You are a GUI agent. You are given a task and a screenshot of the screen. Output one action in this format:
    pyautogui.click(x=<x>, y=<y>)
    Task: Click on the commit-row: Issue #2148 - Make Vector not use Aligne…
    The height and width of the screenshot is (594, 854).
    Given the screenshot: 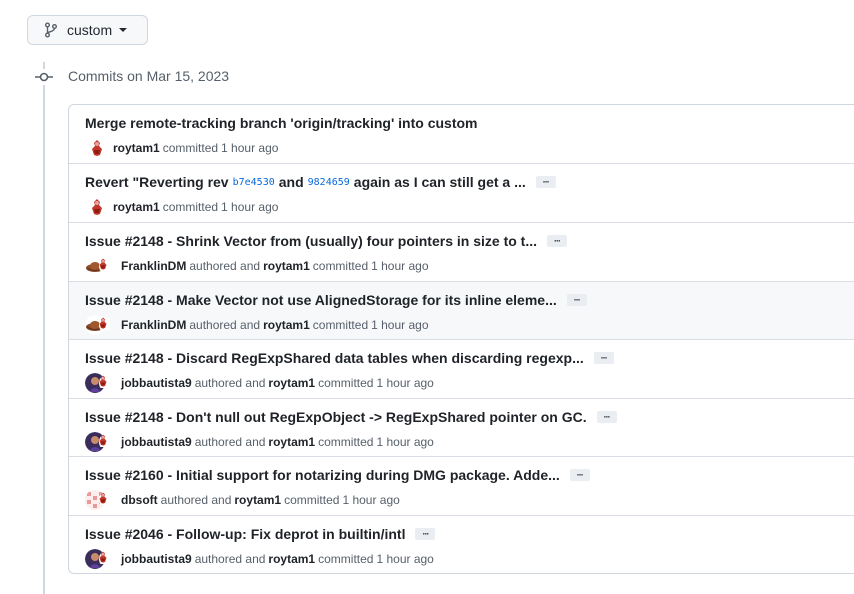 What is the action you would take?
    pyautogui.click(x=461, y=310)
    